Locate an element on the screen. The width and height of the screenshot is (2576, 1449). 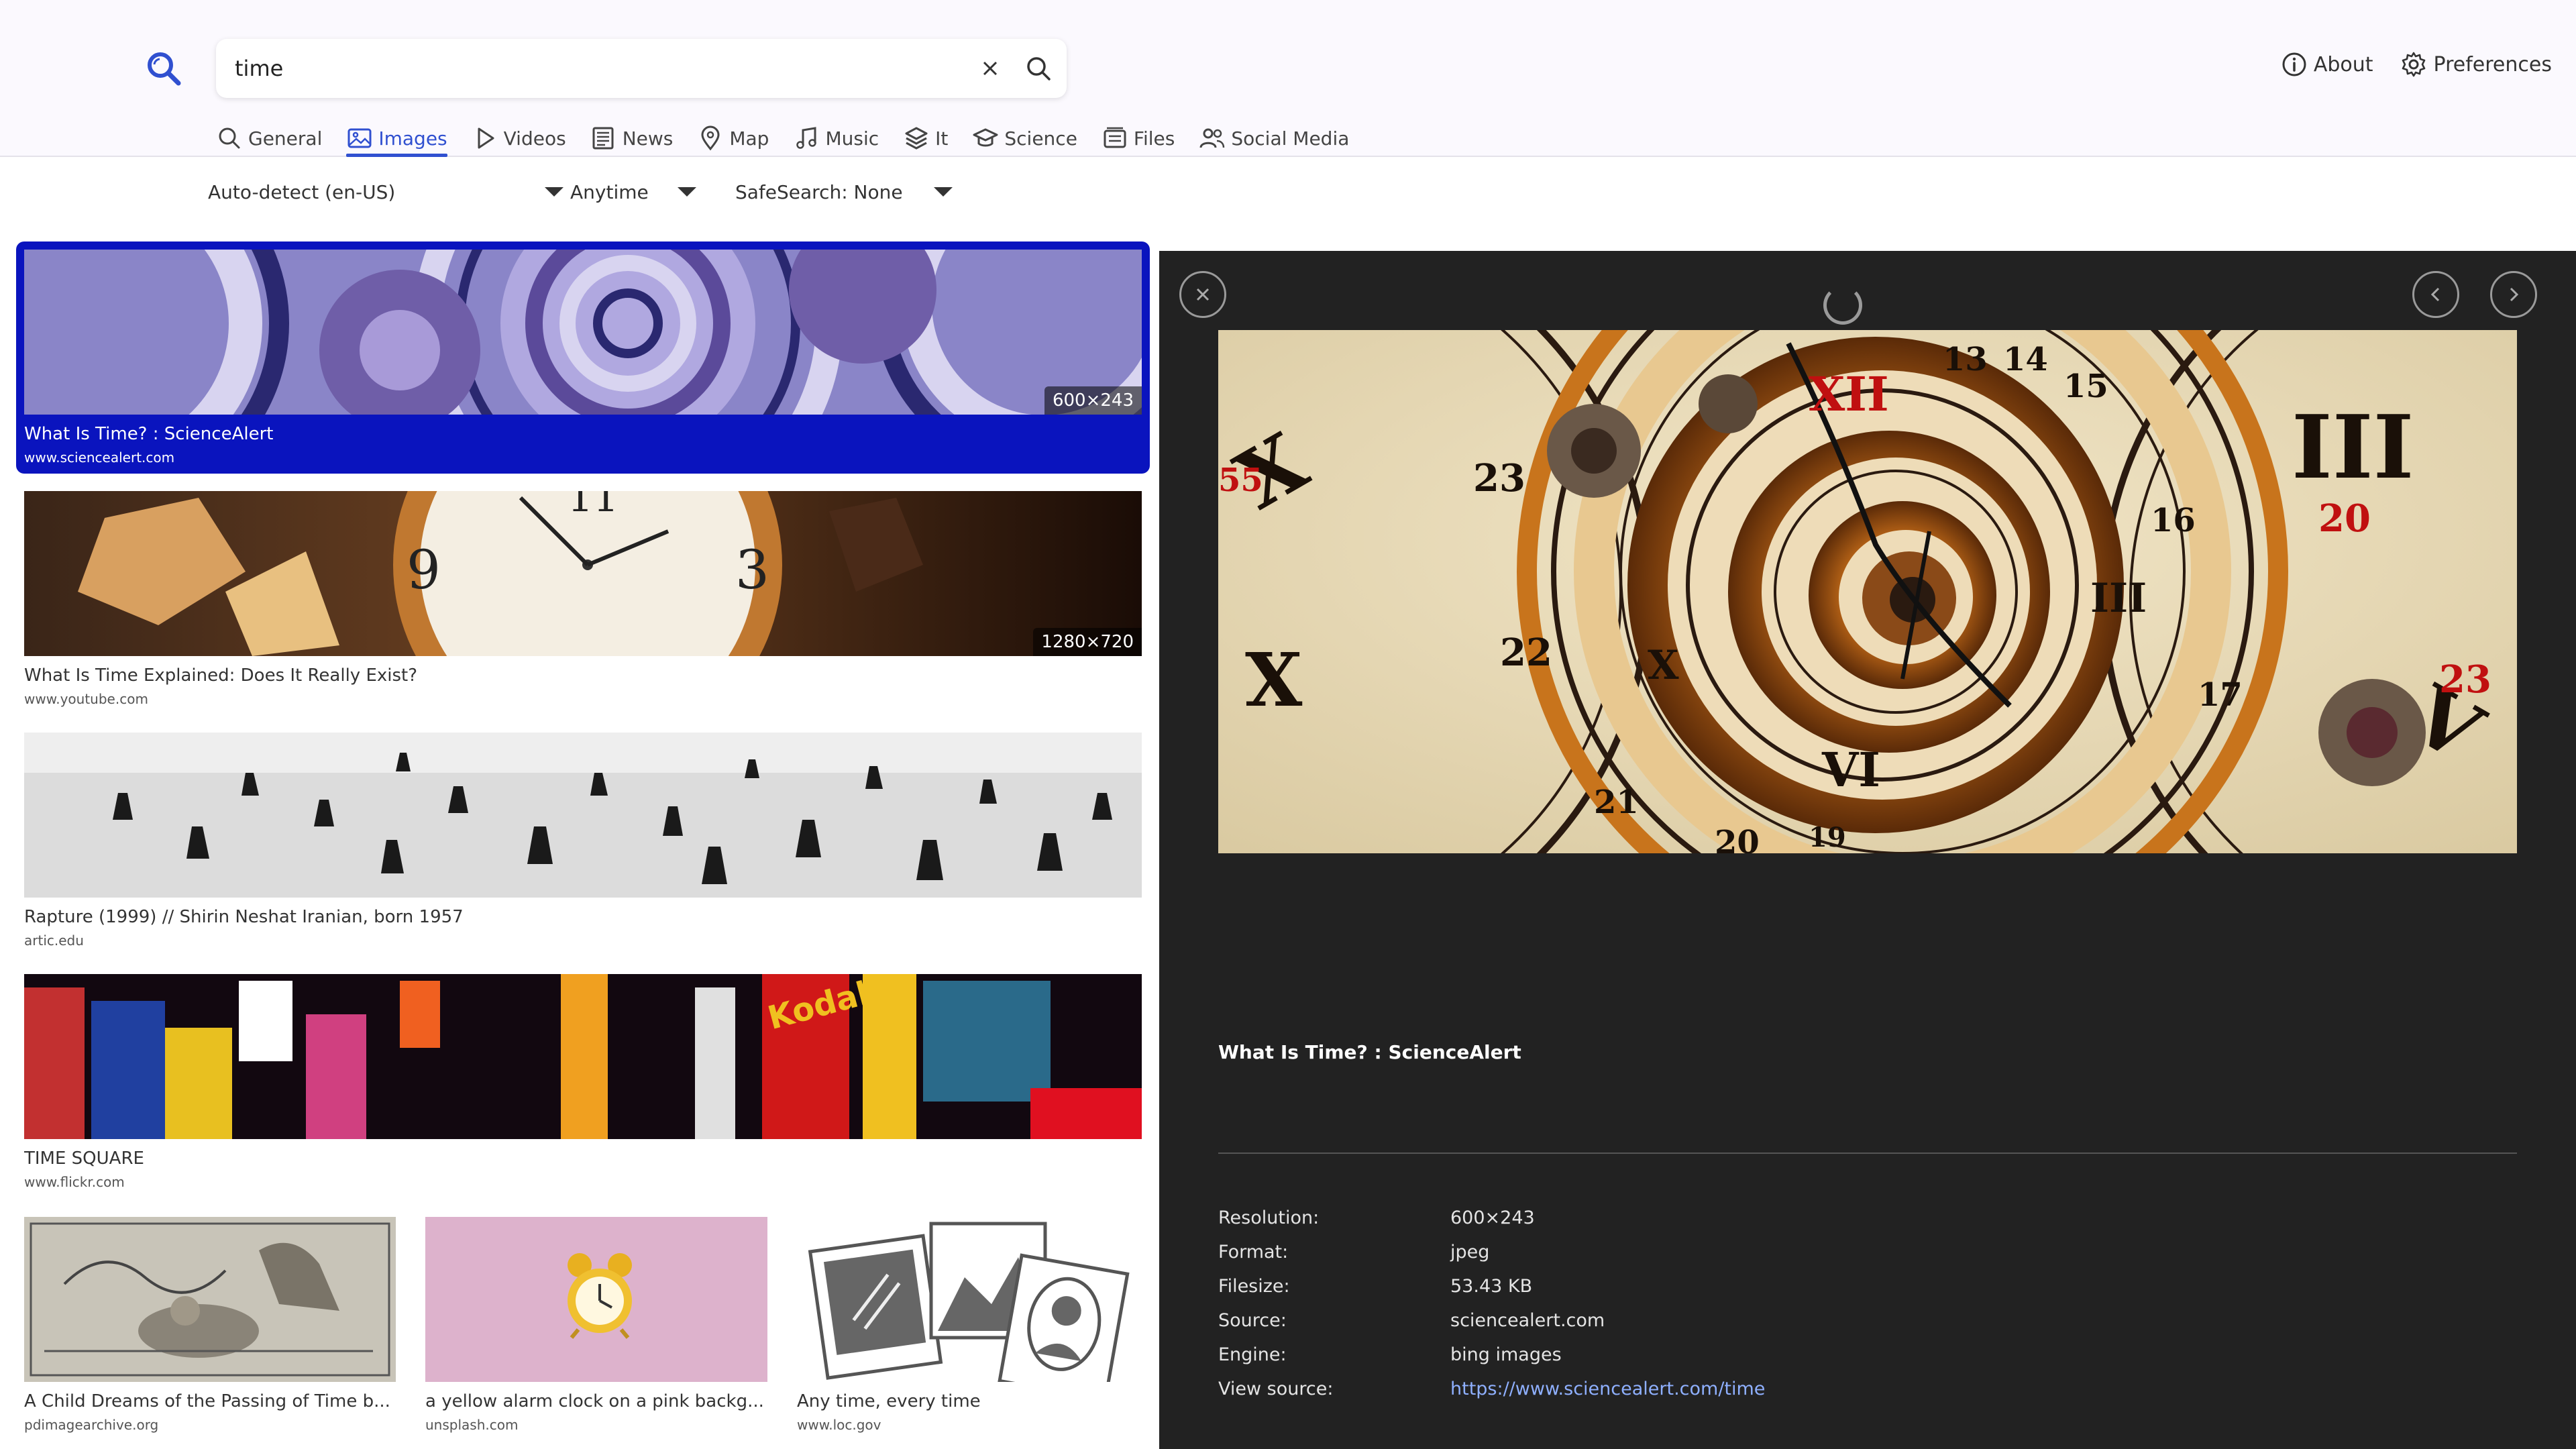
chevron-left-icon is located at coordinates (2435, 294).